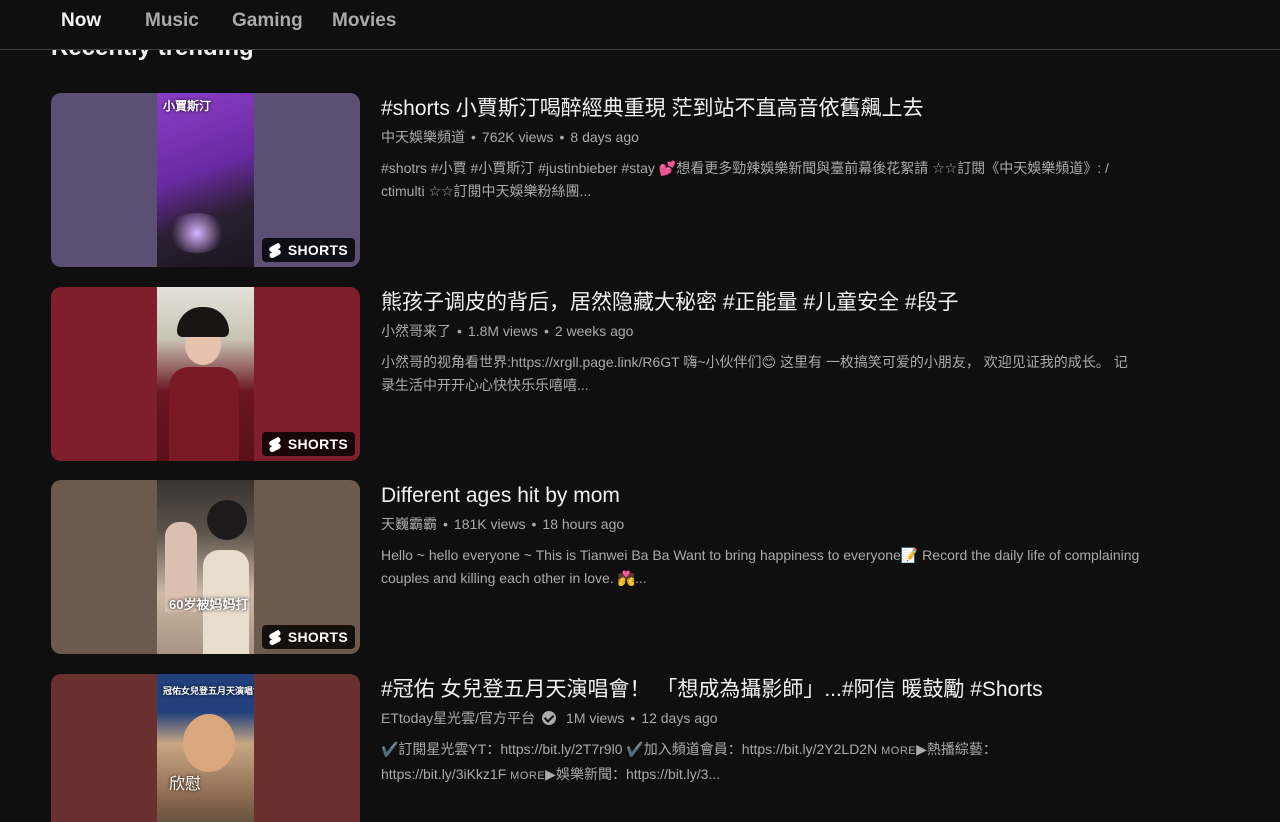  Describe the element at coordinates (640, 25) in the screenshot. I see `tab-bar: Now Music Gaming Movies` at that location.